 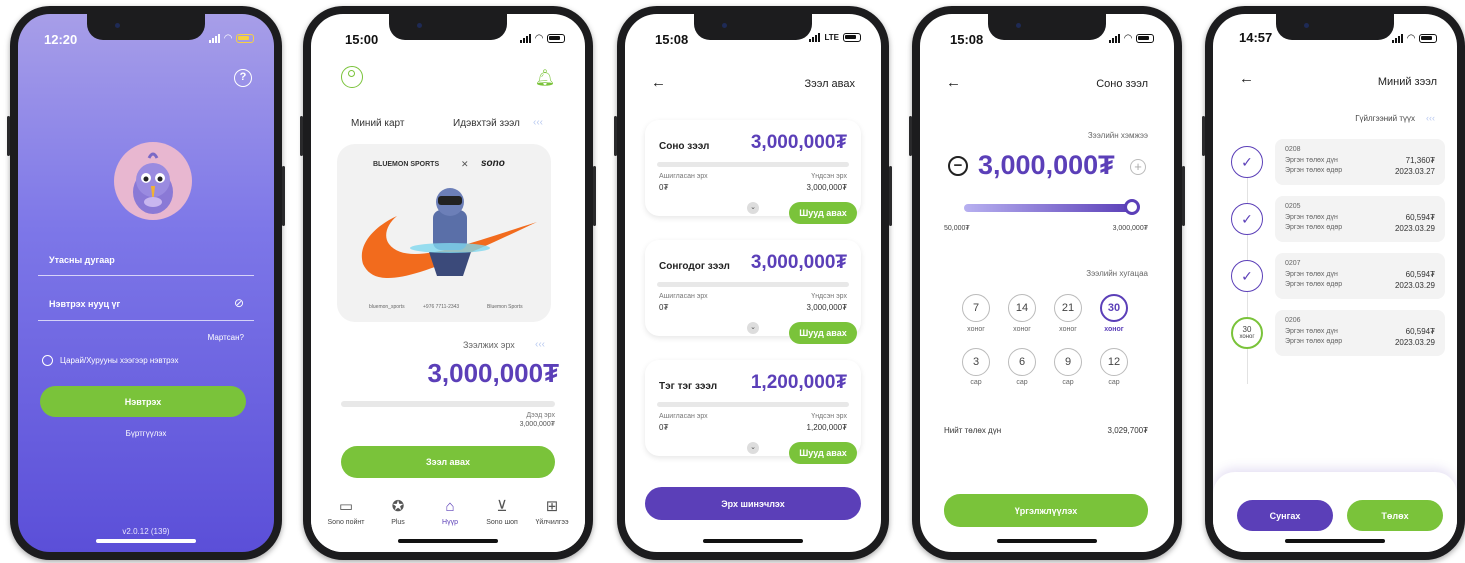 I want to click on increase-icon: +, so click(x=1138, y=167).